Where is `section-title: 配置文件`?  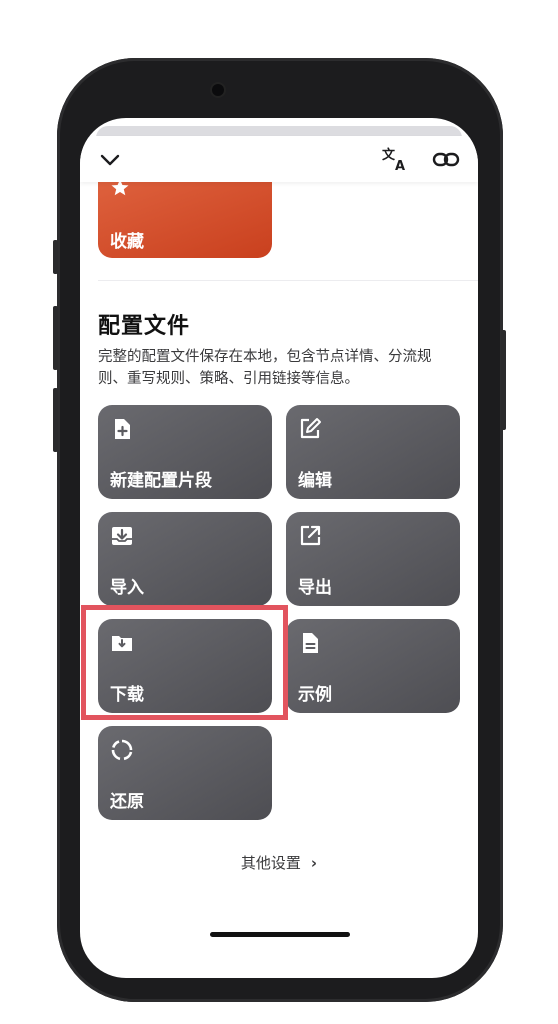 section-title: 配置文件 is located at coordinates (144, 326).